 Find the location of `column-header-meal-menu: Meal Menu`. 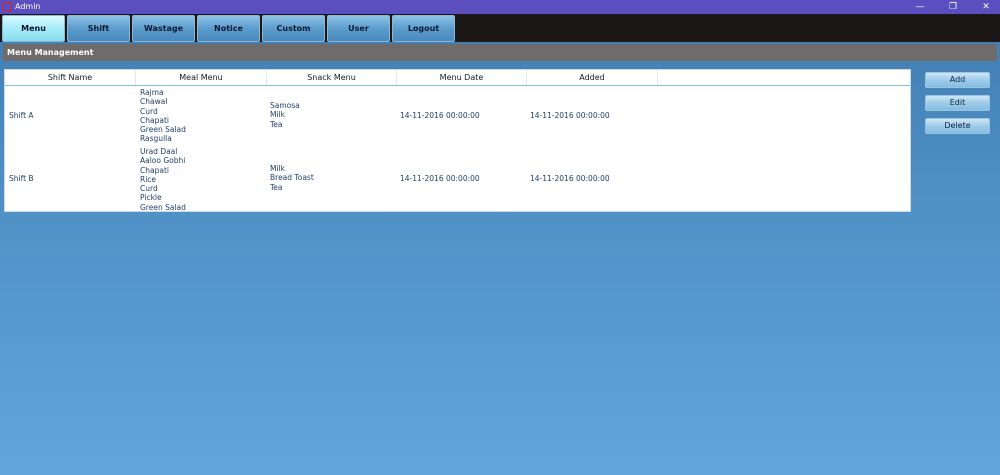

column-header-meal-menu: Meal Menu is located at coordinates (201, 77).